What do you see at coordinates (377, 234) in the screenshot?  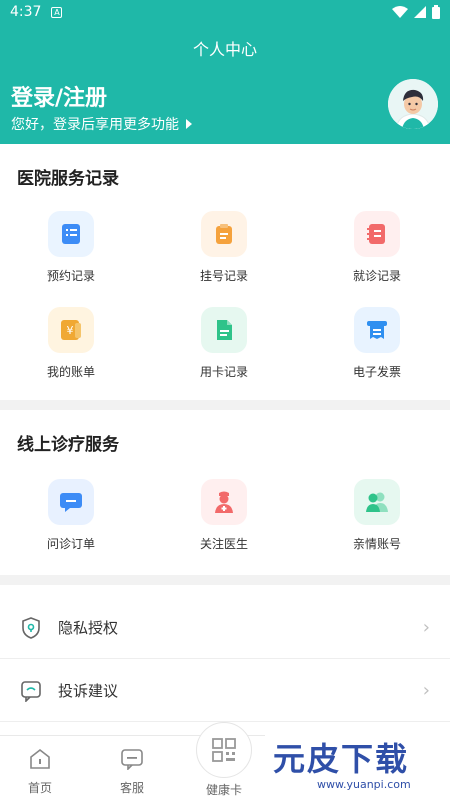 I see `notebook-icon` at bounding box center [377, 234].